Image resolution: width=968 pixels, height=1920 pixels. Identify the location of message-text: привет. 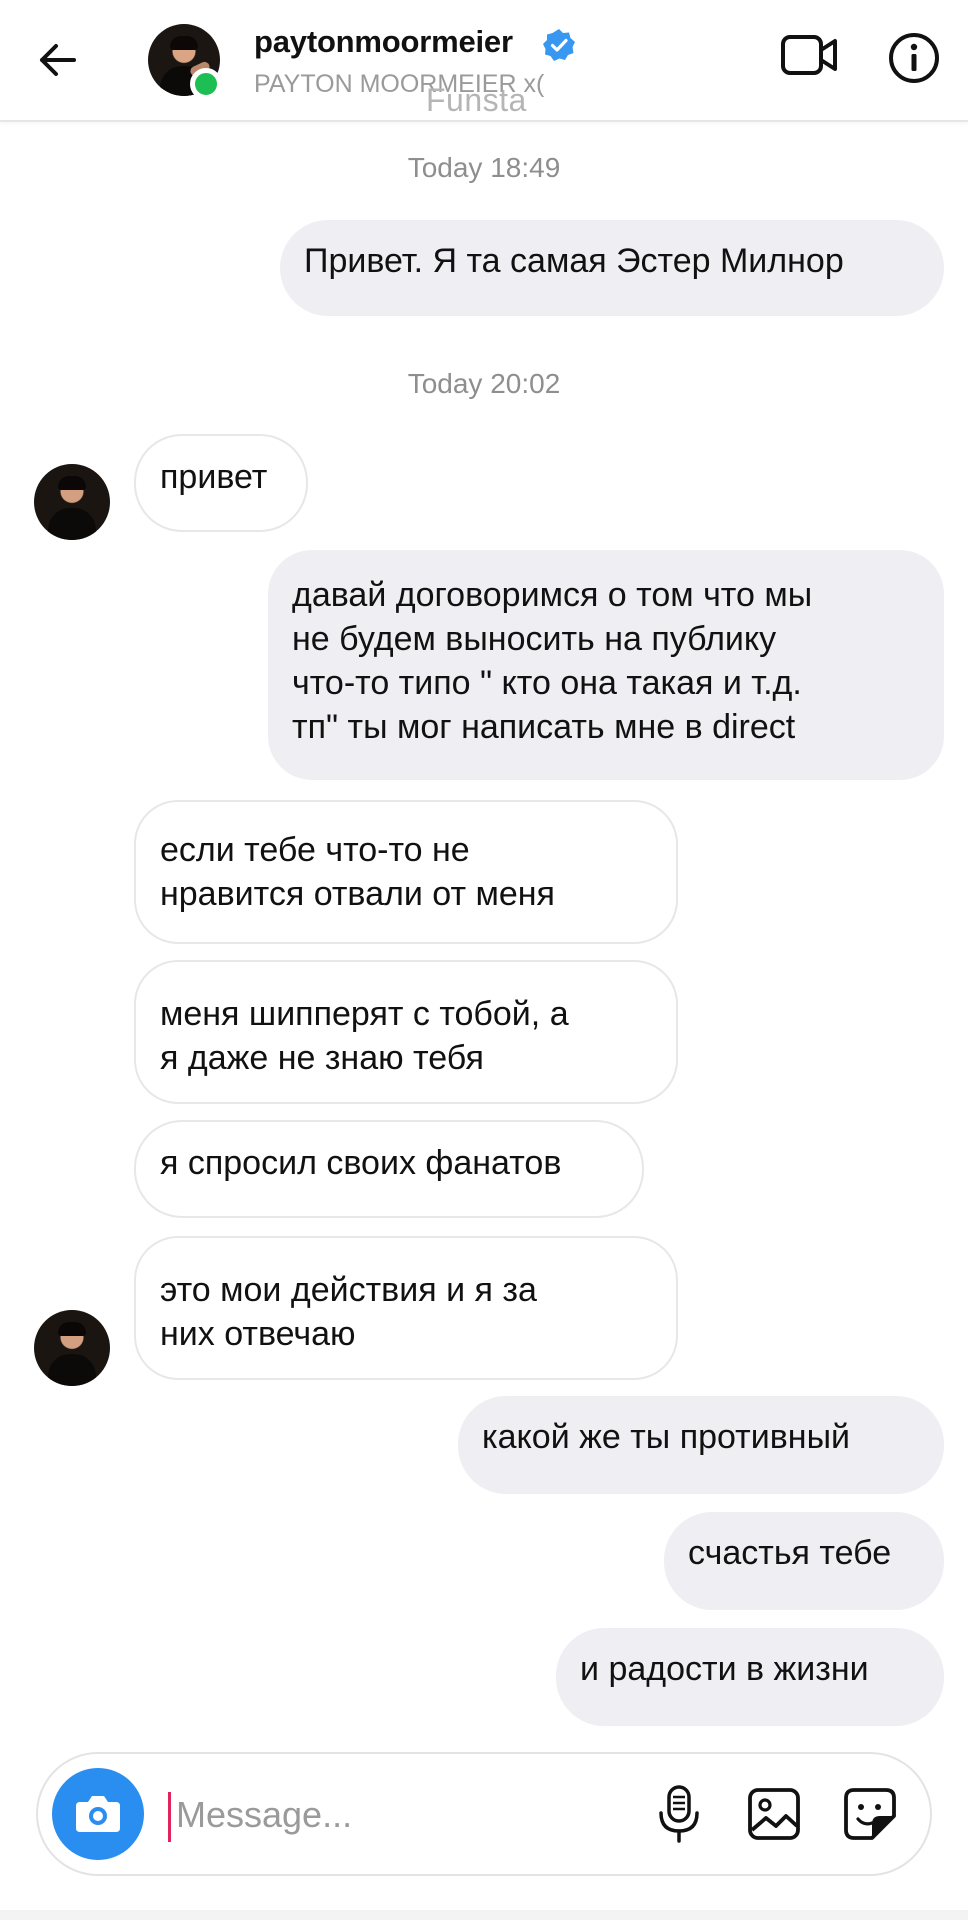
(214, 477).